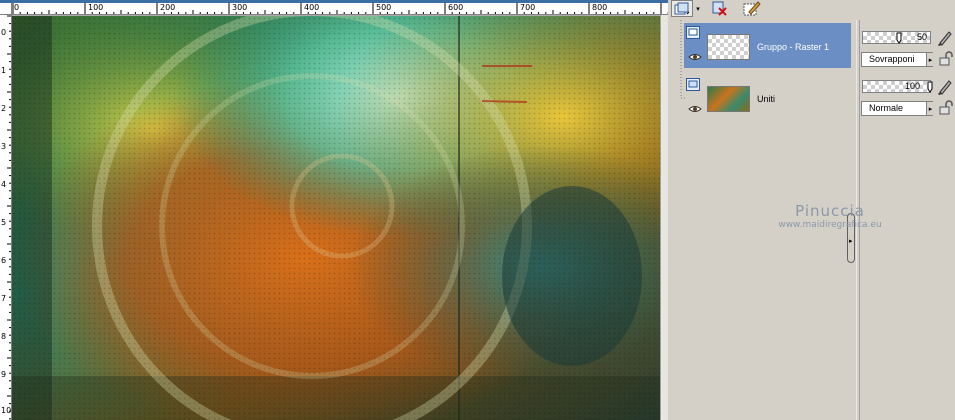 This screenshot has width=955, height=420. I want to click on new-layer-button, so click(682, 8).